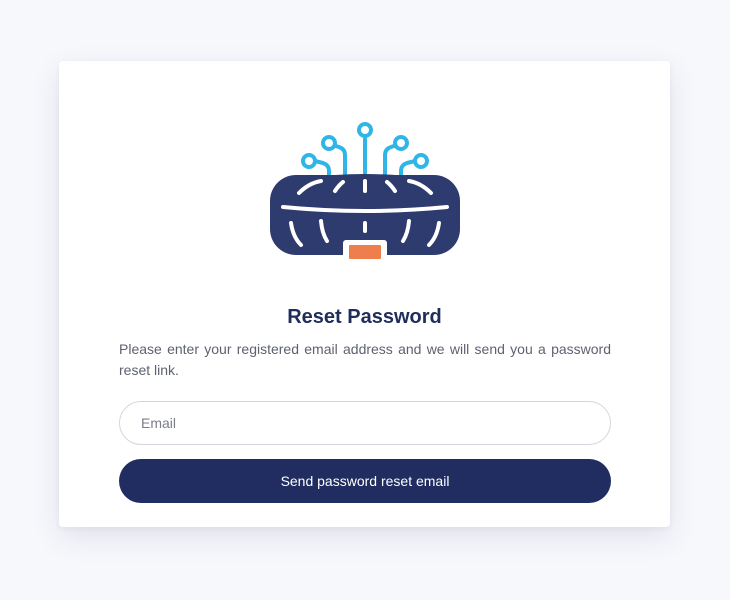  What do you see at coordinates (364, 317) in the screenshot?
I see `page-title: Reset Password` at bounding box center [364, 317].